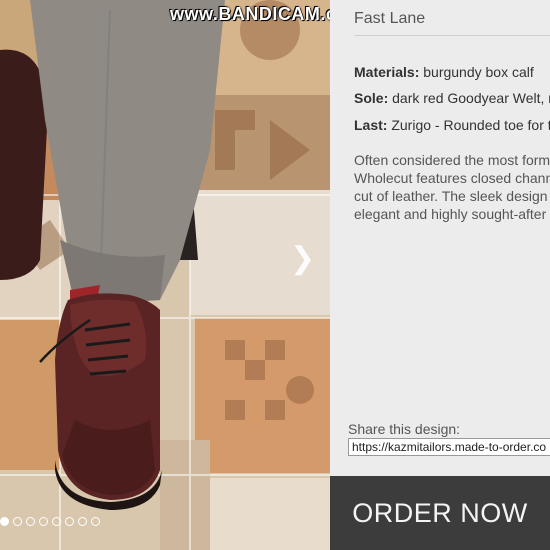 The width and height of the screenshot is (550, 550). I want to click on sole-label: Sole:, so click(371, 98).